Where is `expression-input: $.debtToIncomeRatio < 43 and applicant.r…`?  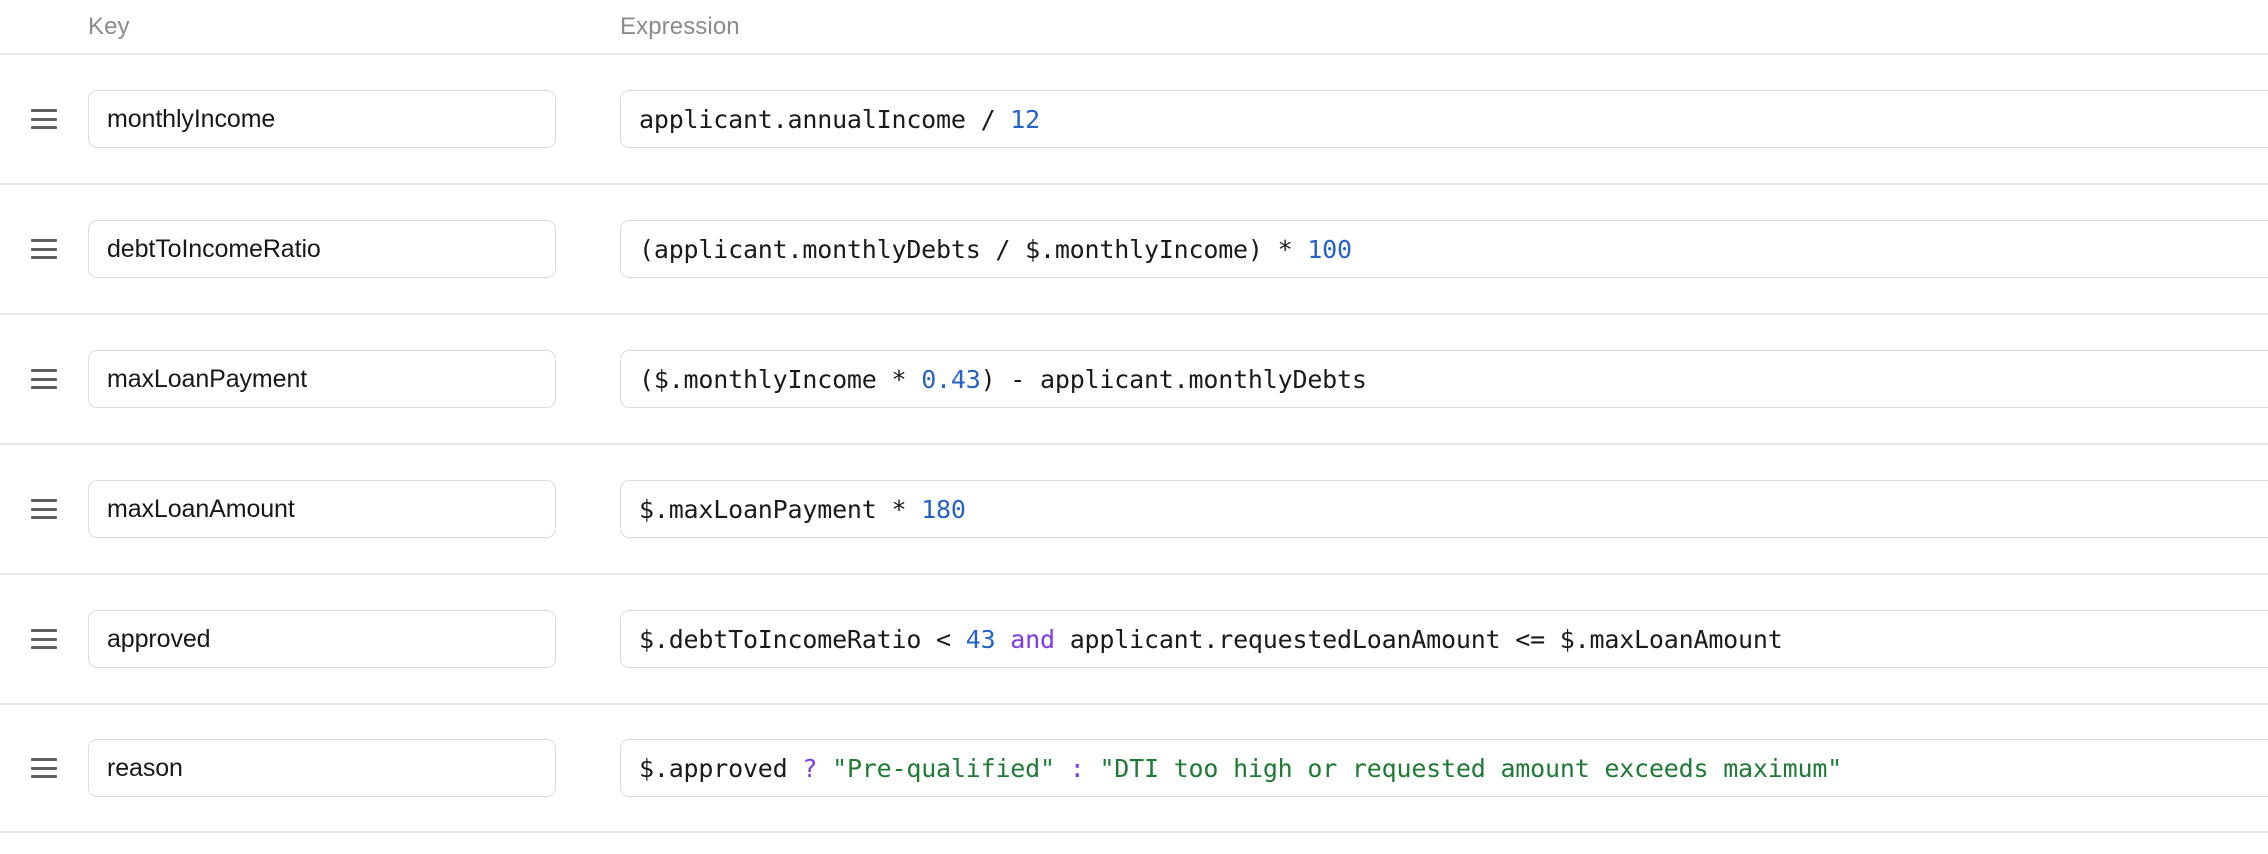
expression-input: $.debtToIncomeRatio < 43 and applicant.r… is located at coordinates (1444, 639).